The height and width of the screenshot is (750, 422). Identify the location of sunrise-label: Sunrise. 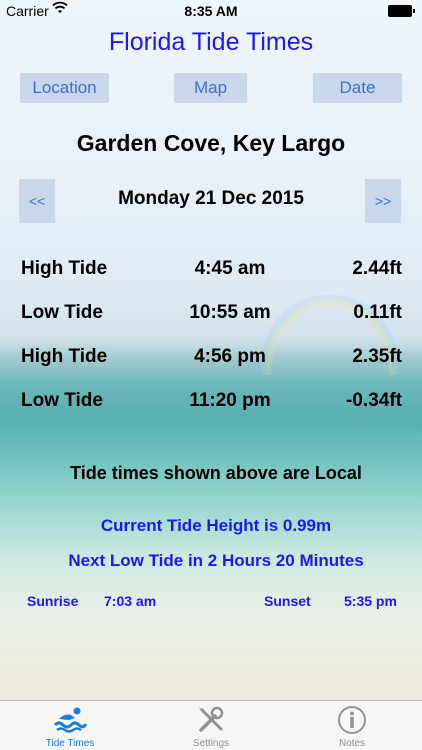
(53, 601).